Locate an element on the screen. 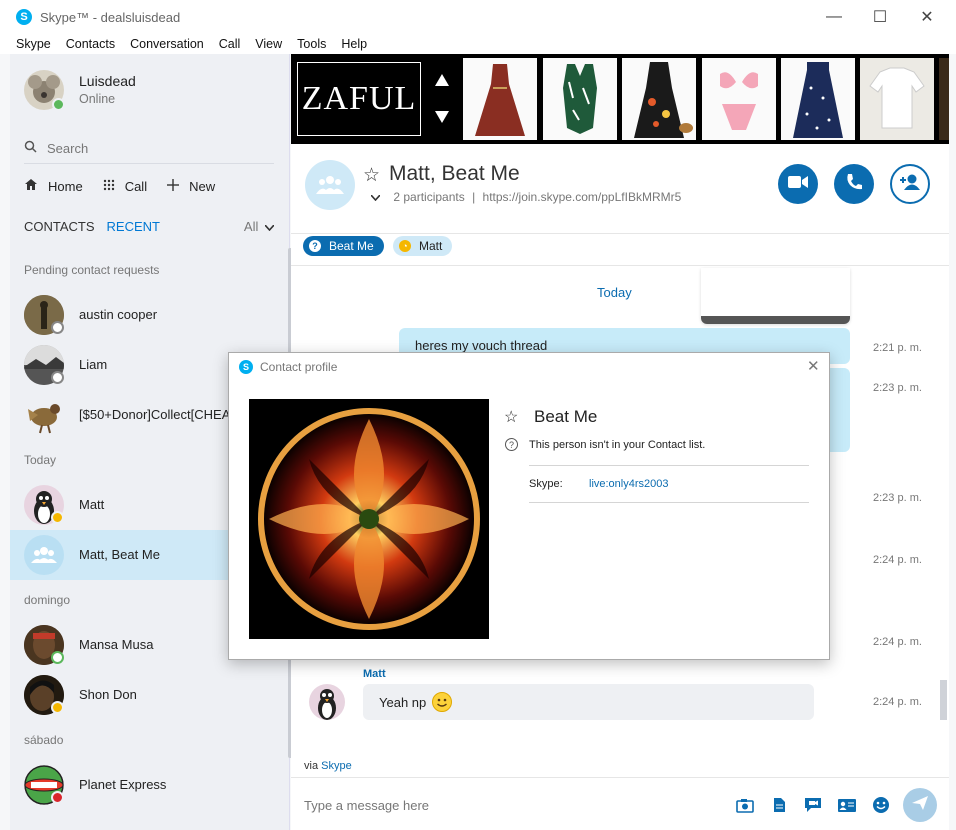 Image resolution: width=956 pixels, height=830 pixels. dialog-title: Contact profile is located at coordinates (299, 367).